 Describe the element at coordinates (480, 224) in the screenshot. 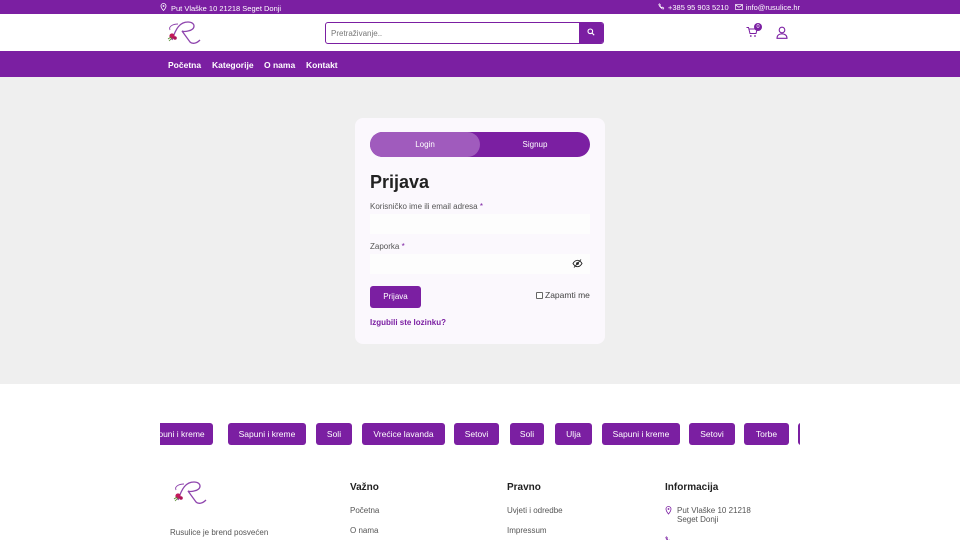

I see `username-field` at that location.